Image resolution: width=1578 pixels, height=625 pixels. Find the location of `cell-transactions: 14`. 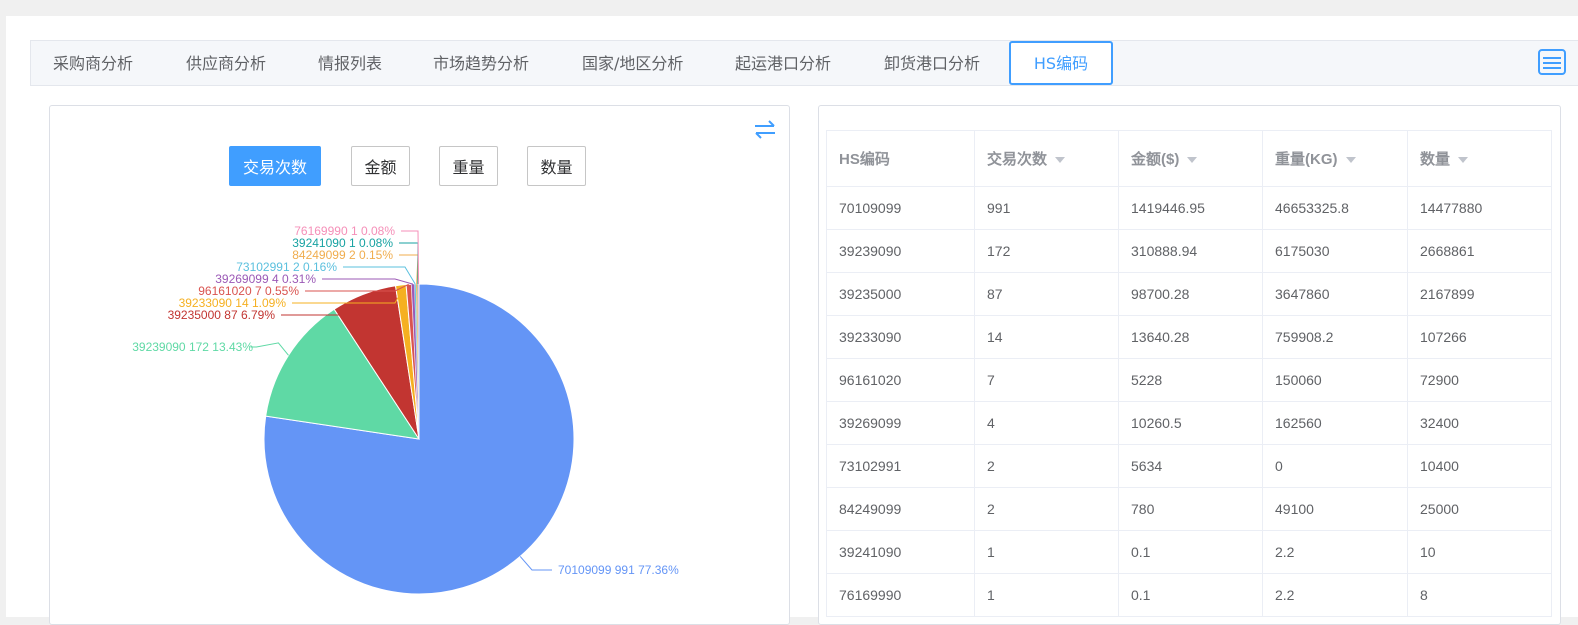

cell-transactions: 14 is located at coordinates (1046, 337).